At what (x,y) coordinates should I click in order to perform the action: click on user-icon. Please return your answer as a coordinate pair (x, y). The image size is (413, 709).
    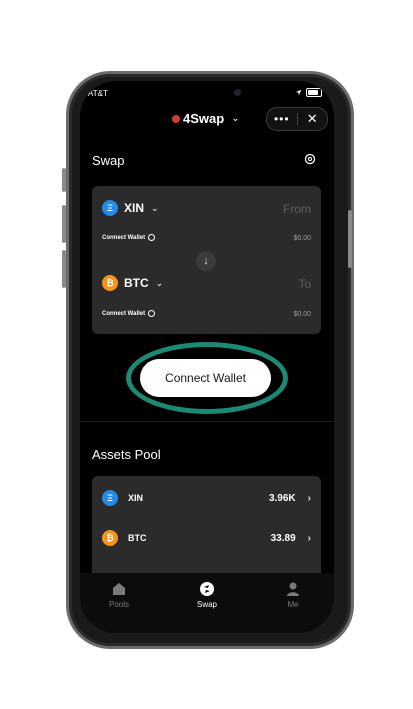
    Looking at the image, I should click on (293, 589).